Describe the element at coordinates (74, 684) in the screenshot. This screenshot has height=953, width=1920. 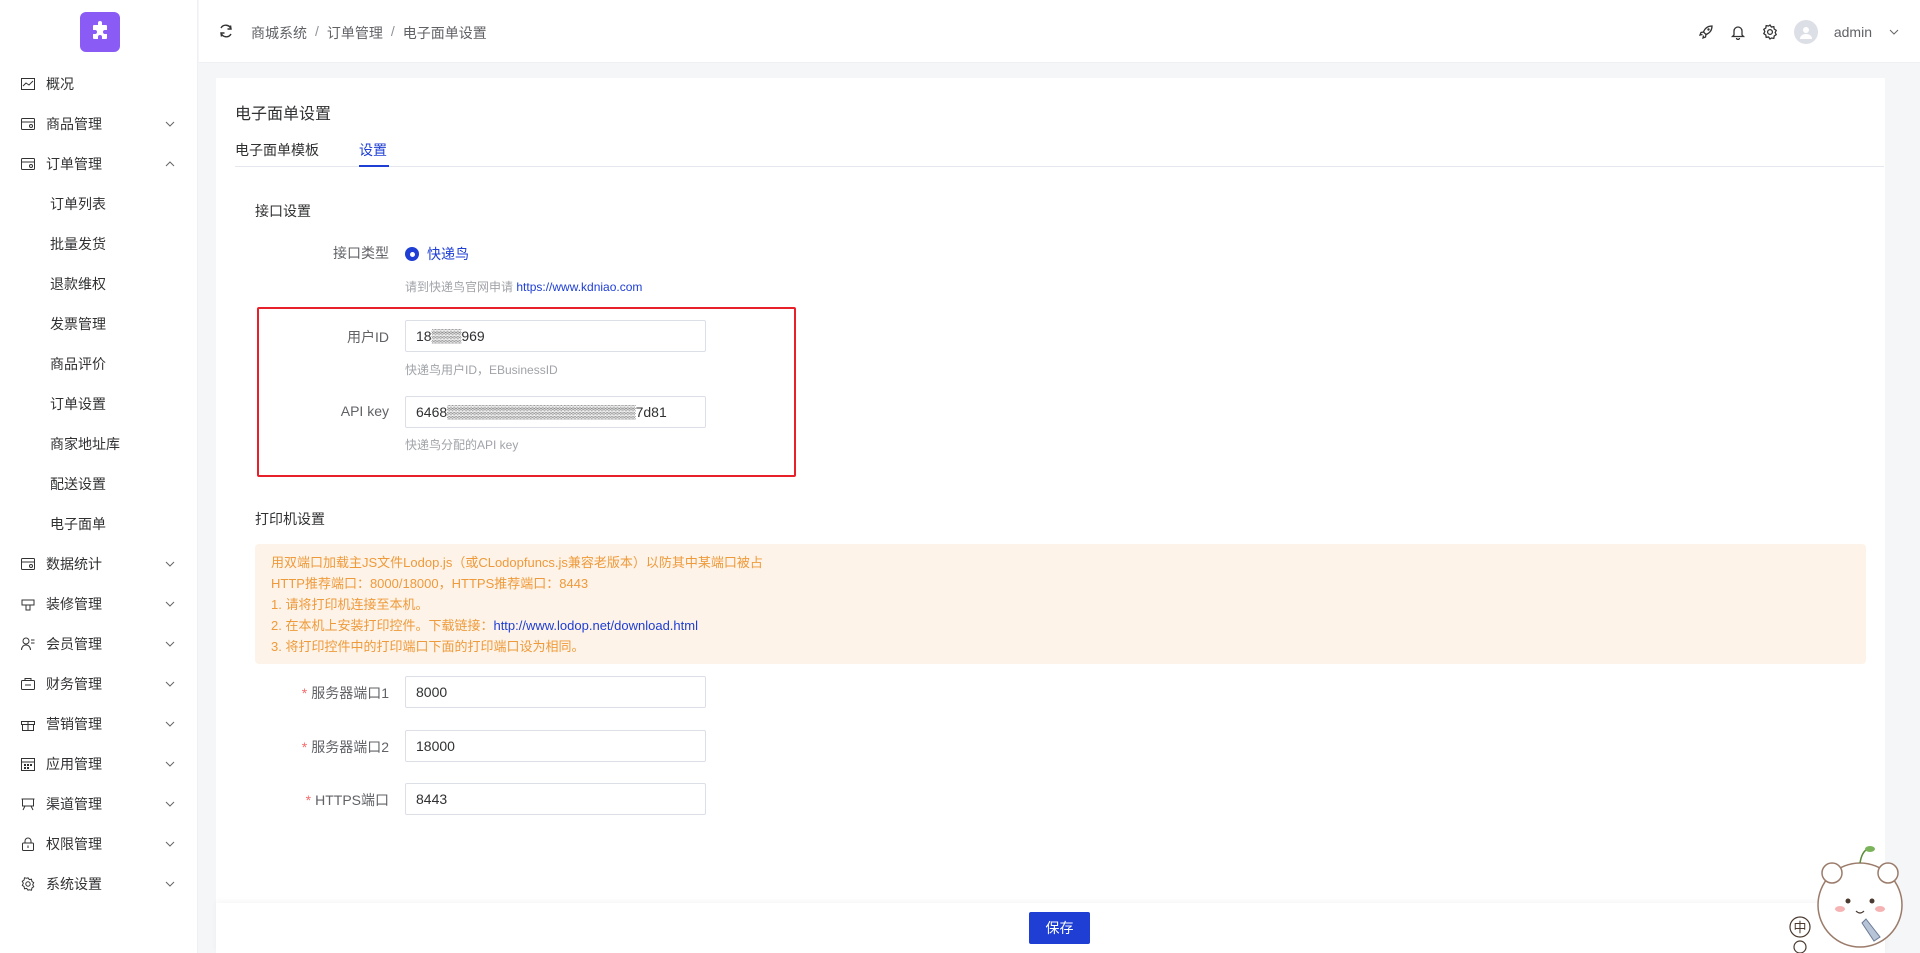
I see `sidebar-item-label: 财务管理` at that location.